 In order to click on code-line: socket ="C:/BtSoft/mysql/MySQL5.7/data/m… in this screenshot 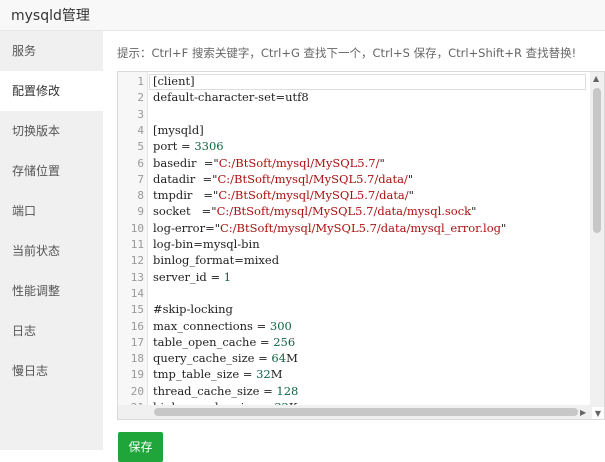, I will do `click(315, 211)`.